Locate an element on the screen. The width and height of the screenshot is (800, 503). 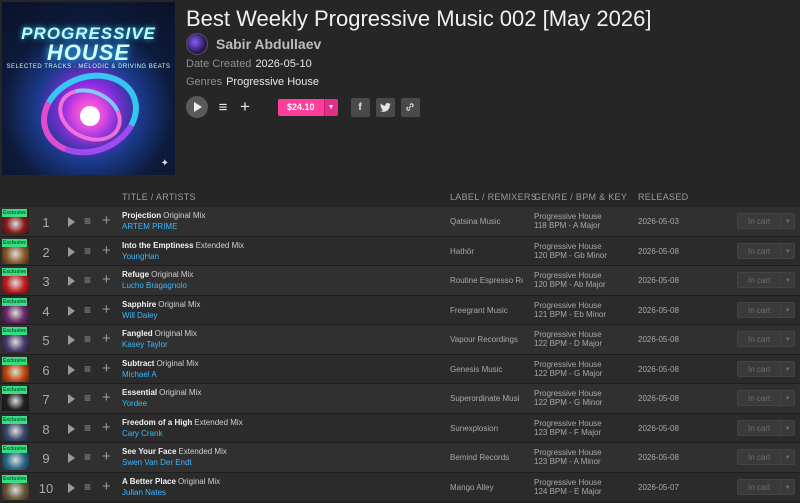
header-label: LABEL / REMIXERS is located at coordinates (493, 197).